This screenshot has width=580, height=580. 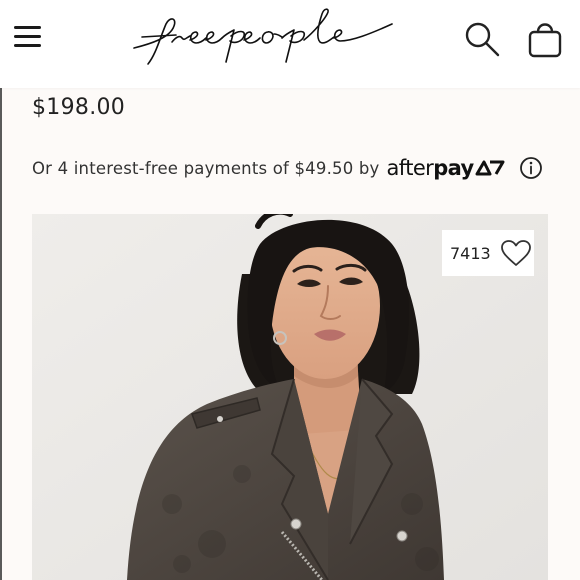 I want to click on heart-icon, so click(x=515, y=253).